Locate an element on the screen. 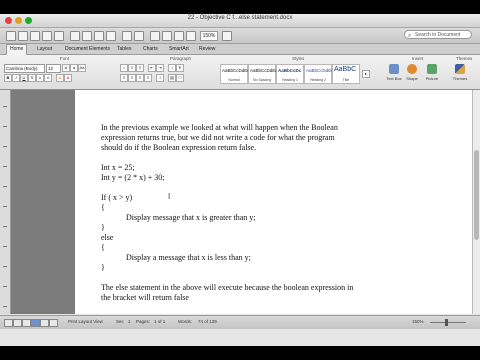  numbering-icon: 1 is located at coordinates (132, 68).